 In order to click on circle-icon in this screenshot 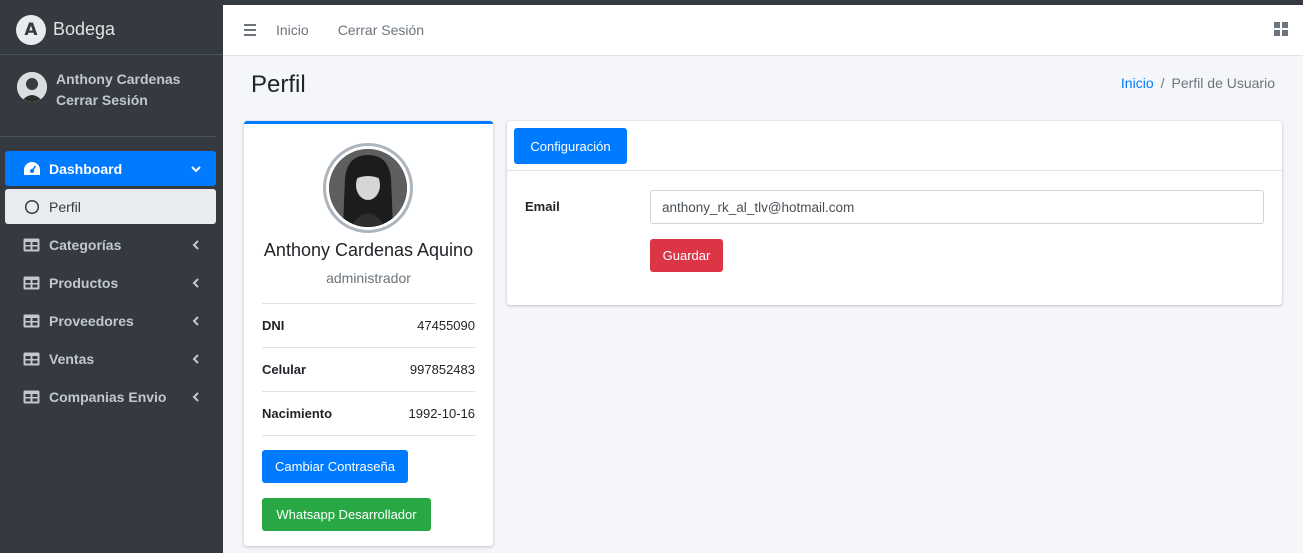, I will do `click(31, 206)`.